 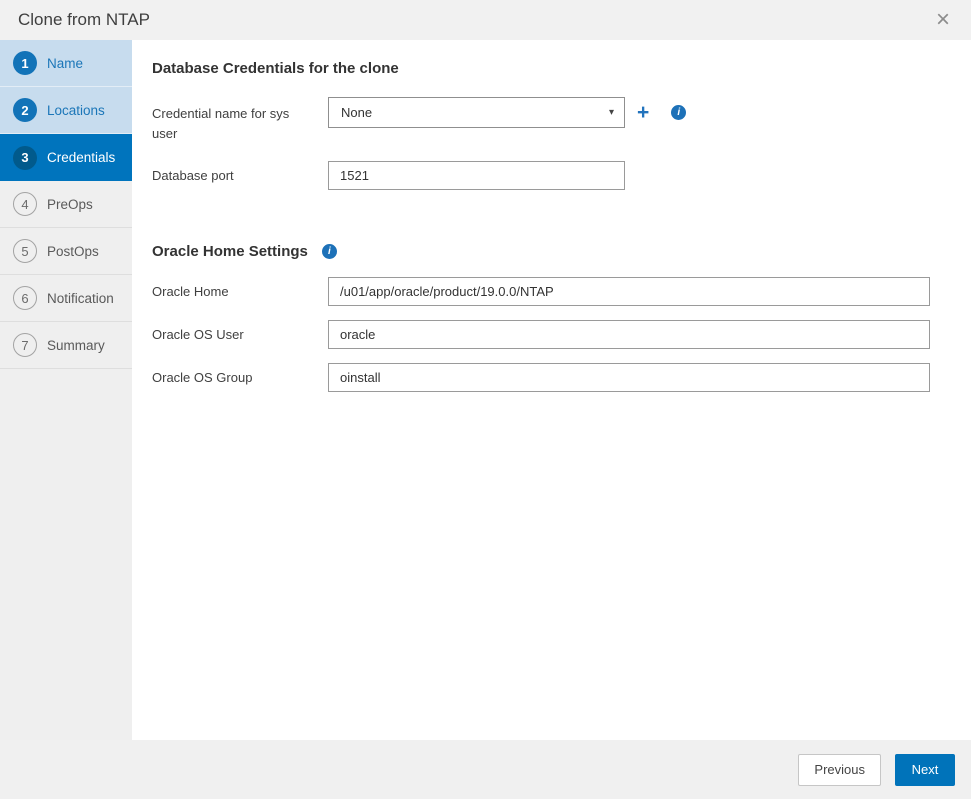 I want to click on database-credentials-heading: Database Credentials for the clone, so click(x=275, y=68).